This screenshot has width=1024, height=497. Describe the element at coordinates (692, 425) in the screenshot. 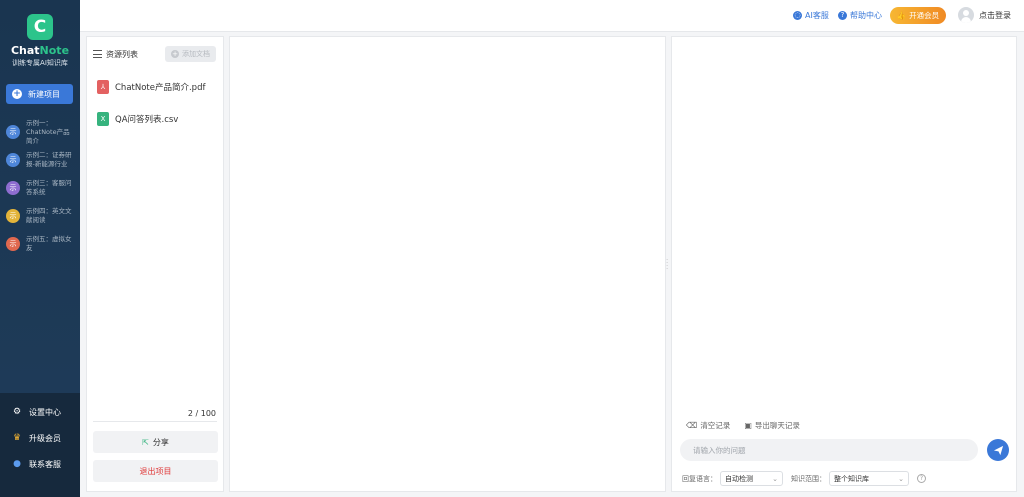

I see `broom-icon: ⌫` at that location.